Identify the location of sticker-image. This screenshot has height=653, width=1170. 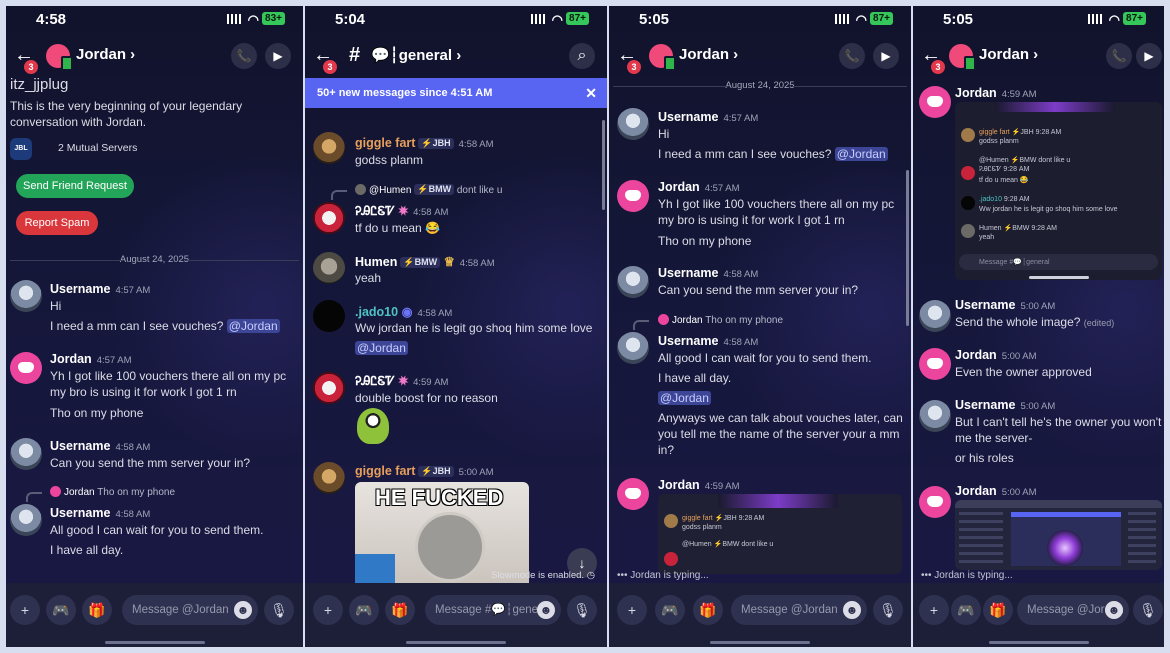
(373, 426).